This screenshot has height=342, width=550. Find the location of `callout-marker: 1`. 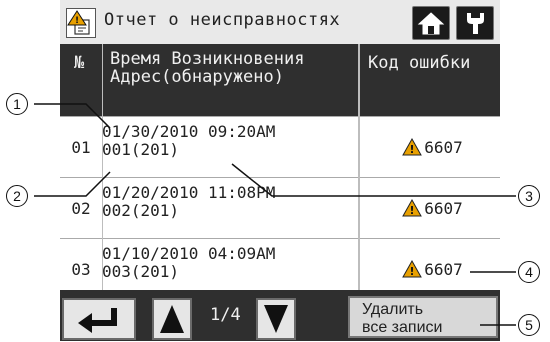

callout-marker: 1 is located at coordinates (17, 104).